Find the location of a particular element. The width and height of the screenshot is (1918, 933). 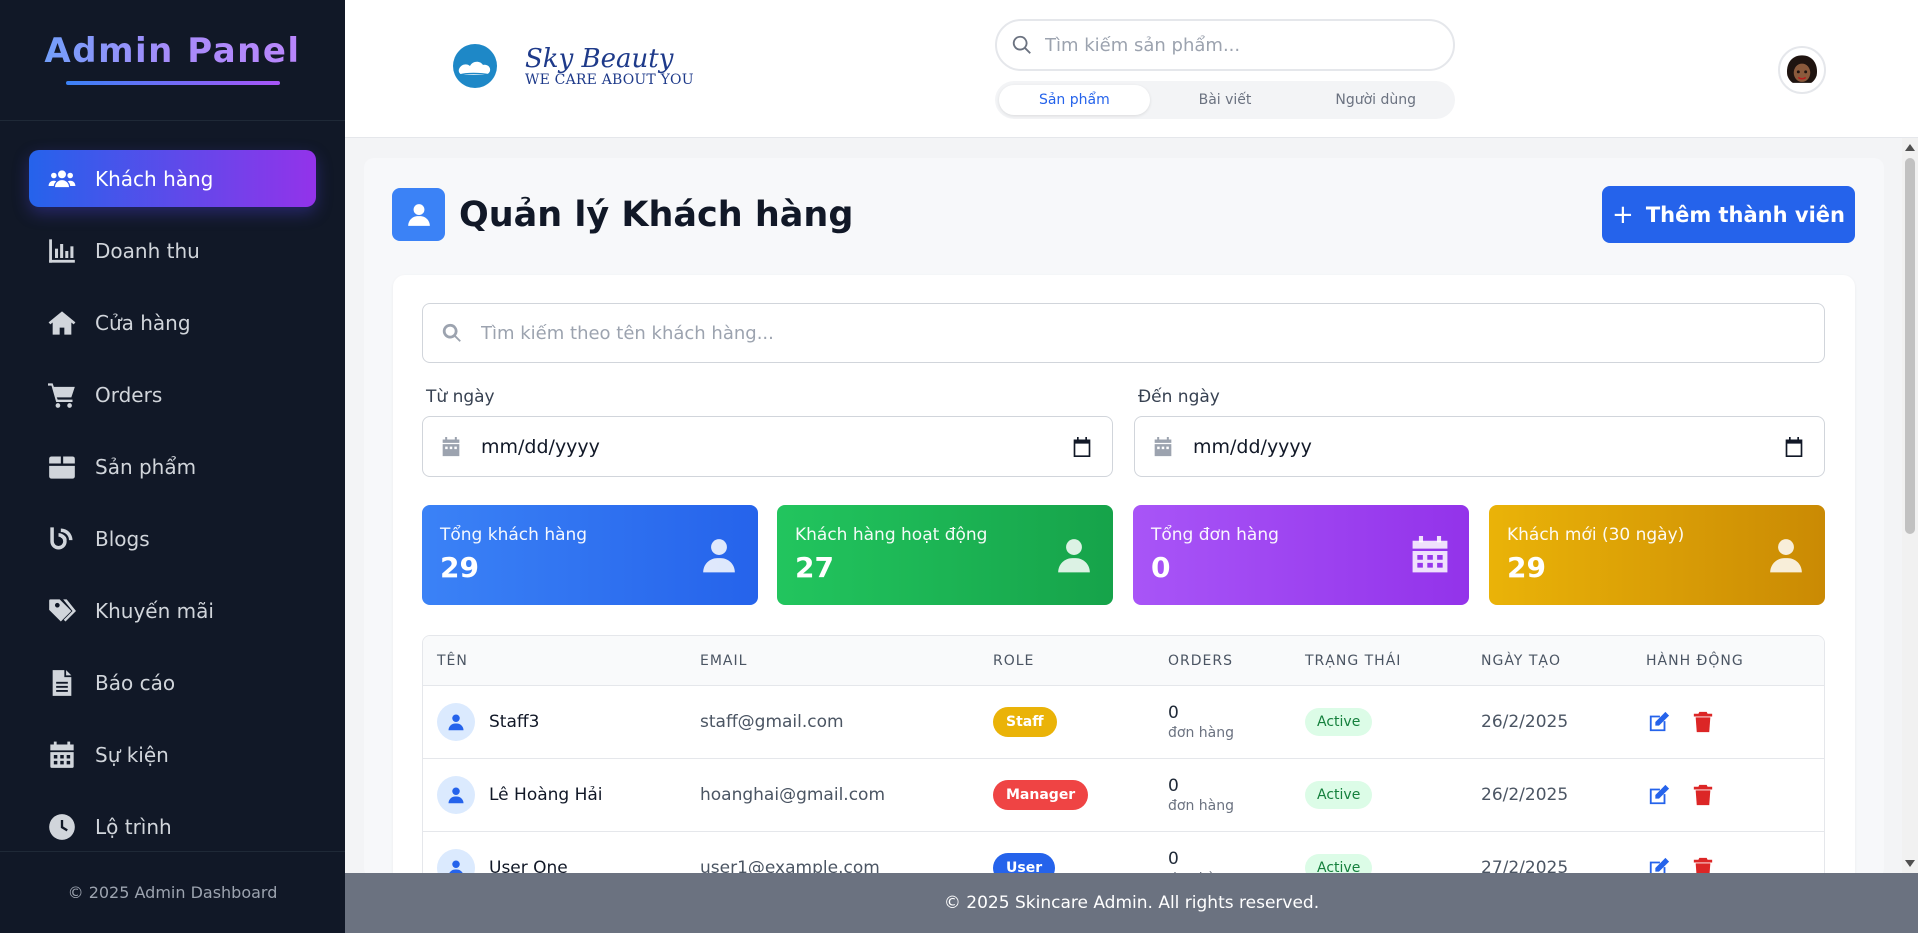

cell-orders: 0 đơn hàng is located at coordinates (1236, 795).